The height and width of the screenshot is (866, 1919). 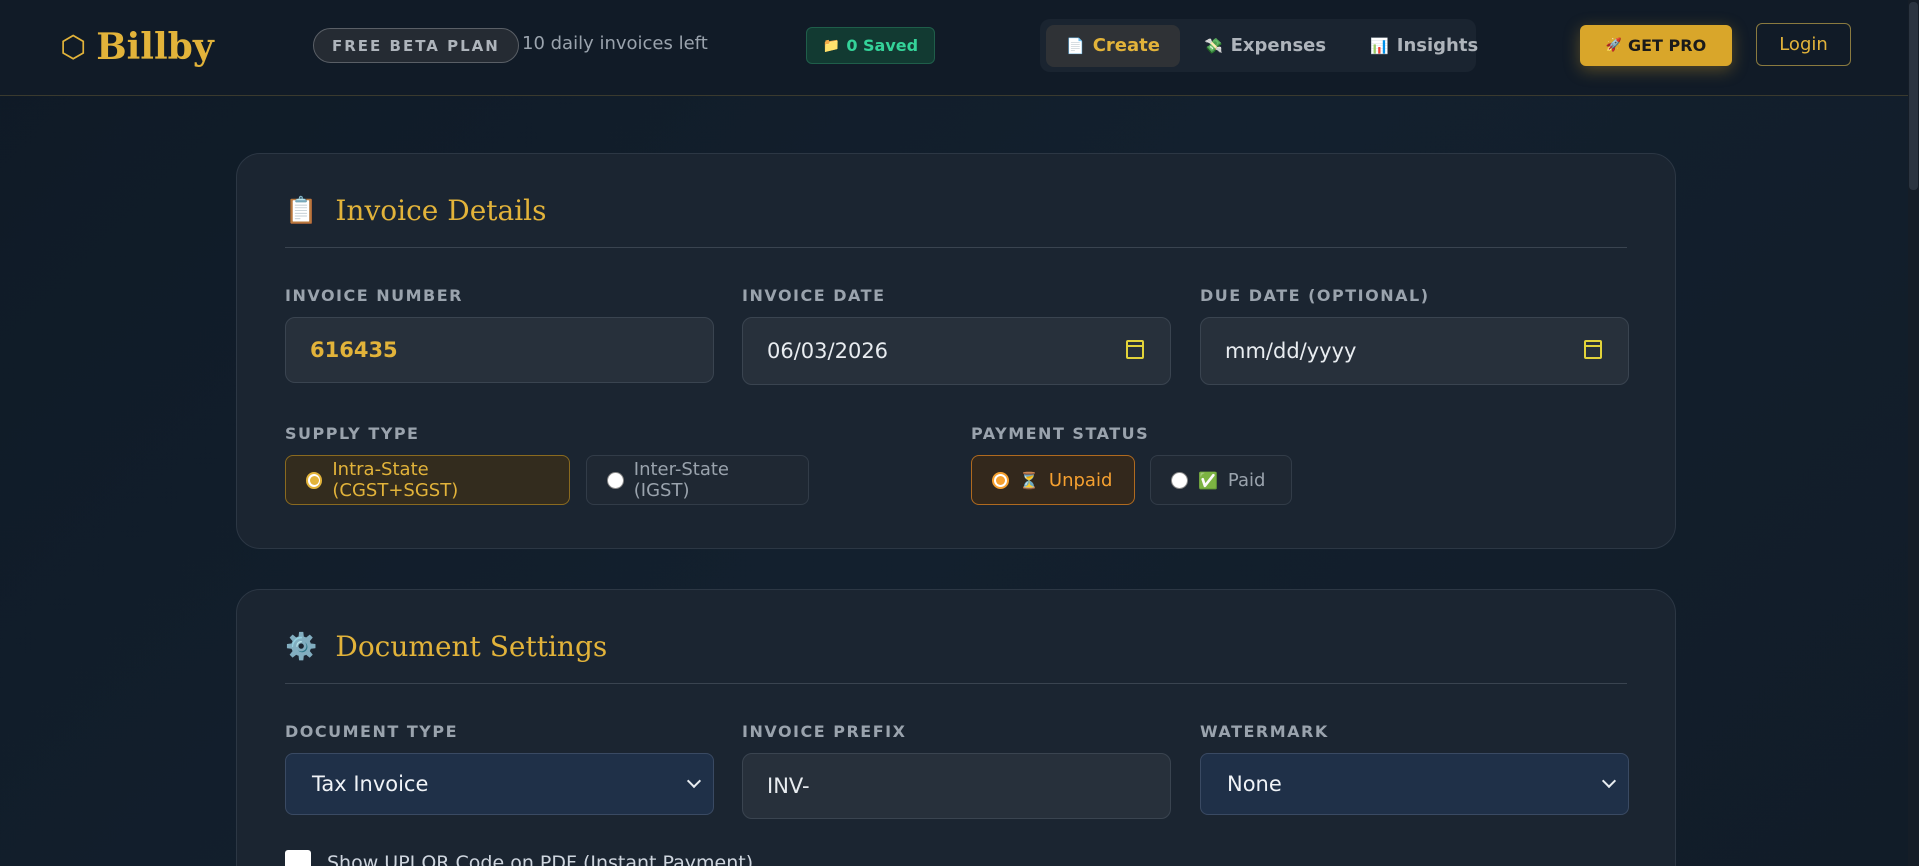 I want to click on payment-unpaid-radio: ⏳ Unpaid, so click(x=1053, y=480).